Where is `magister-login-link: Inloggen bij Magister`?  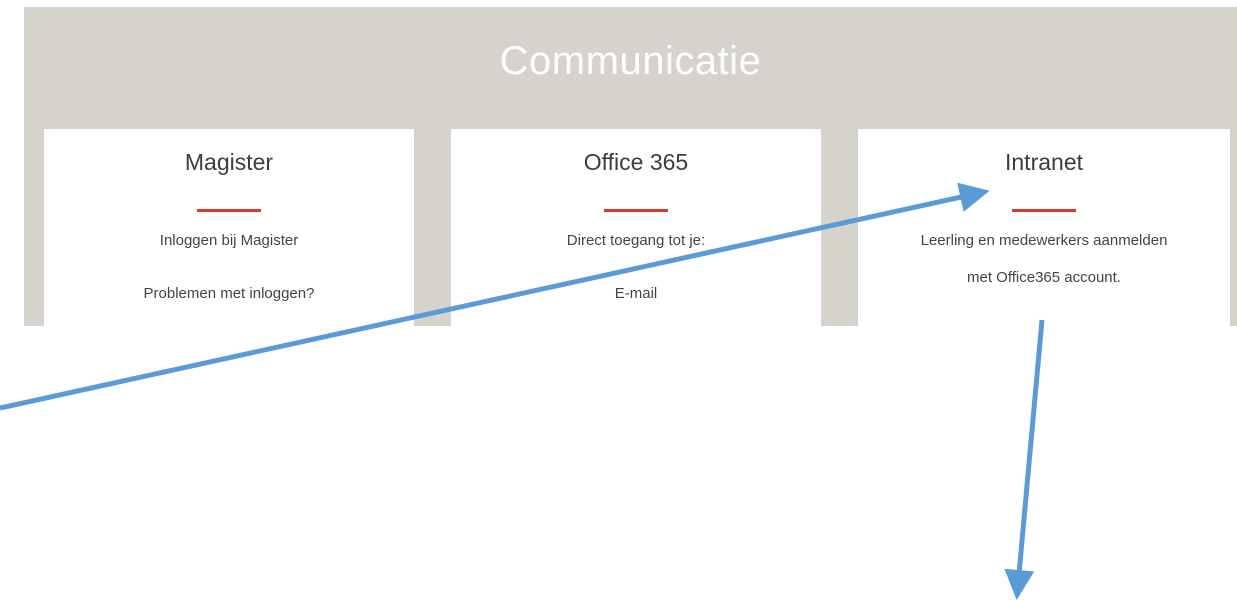
magister-login-link: Inloggen bij Magister is located at coordinates (229, 241).